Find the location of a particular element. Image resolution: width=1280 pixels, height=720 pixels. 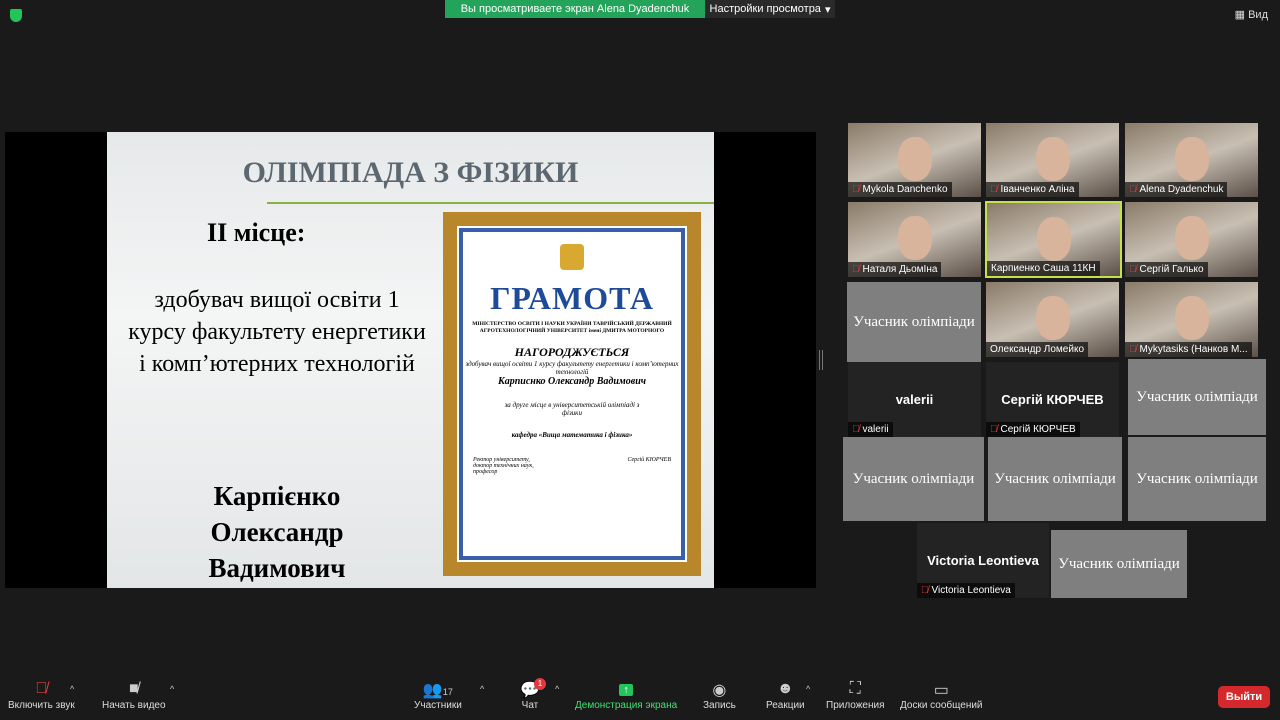

unmute-button: 🎙̸ Включить звук is located at coordinates (41, 695).